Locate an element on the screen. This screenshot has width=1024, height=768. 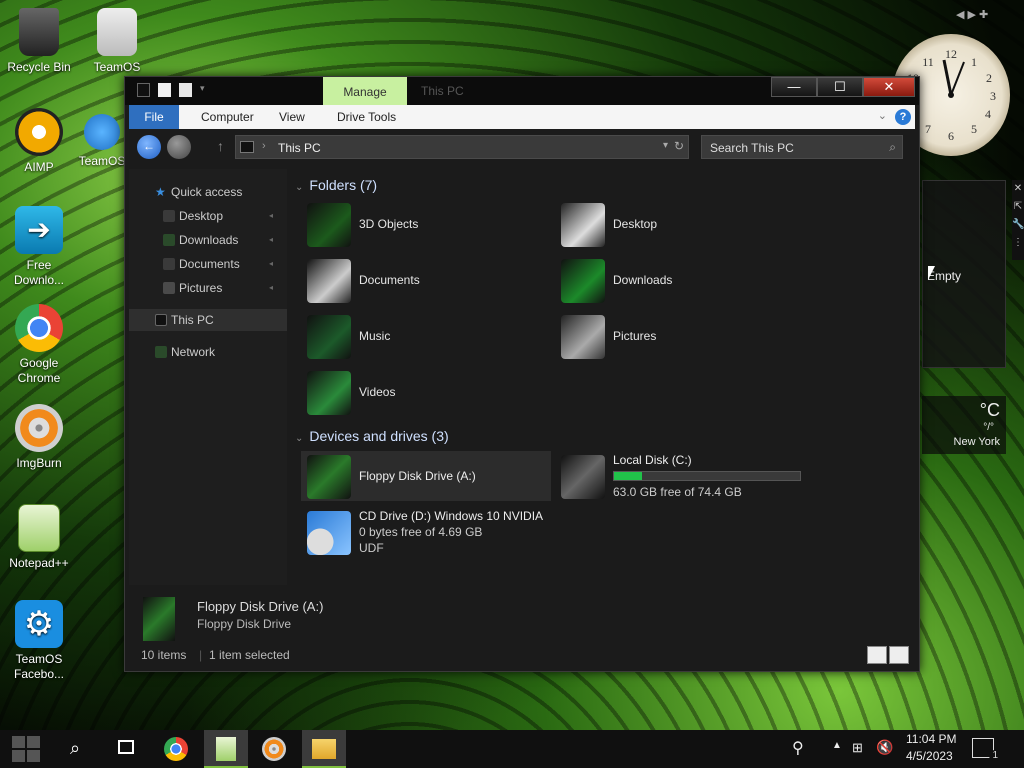
volume-muted-icon: 🔇 is located at coordinates (884, 747).